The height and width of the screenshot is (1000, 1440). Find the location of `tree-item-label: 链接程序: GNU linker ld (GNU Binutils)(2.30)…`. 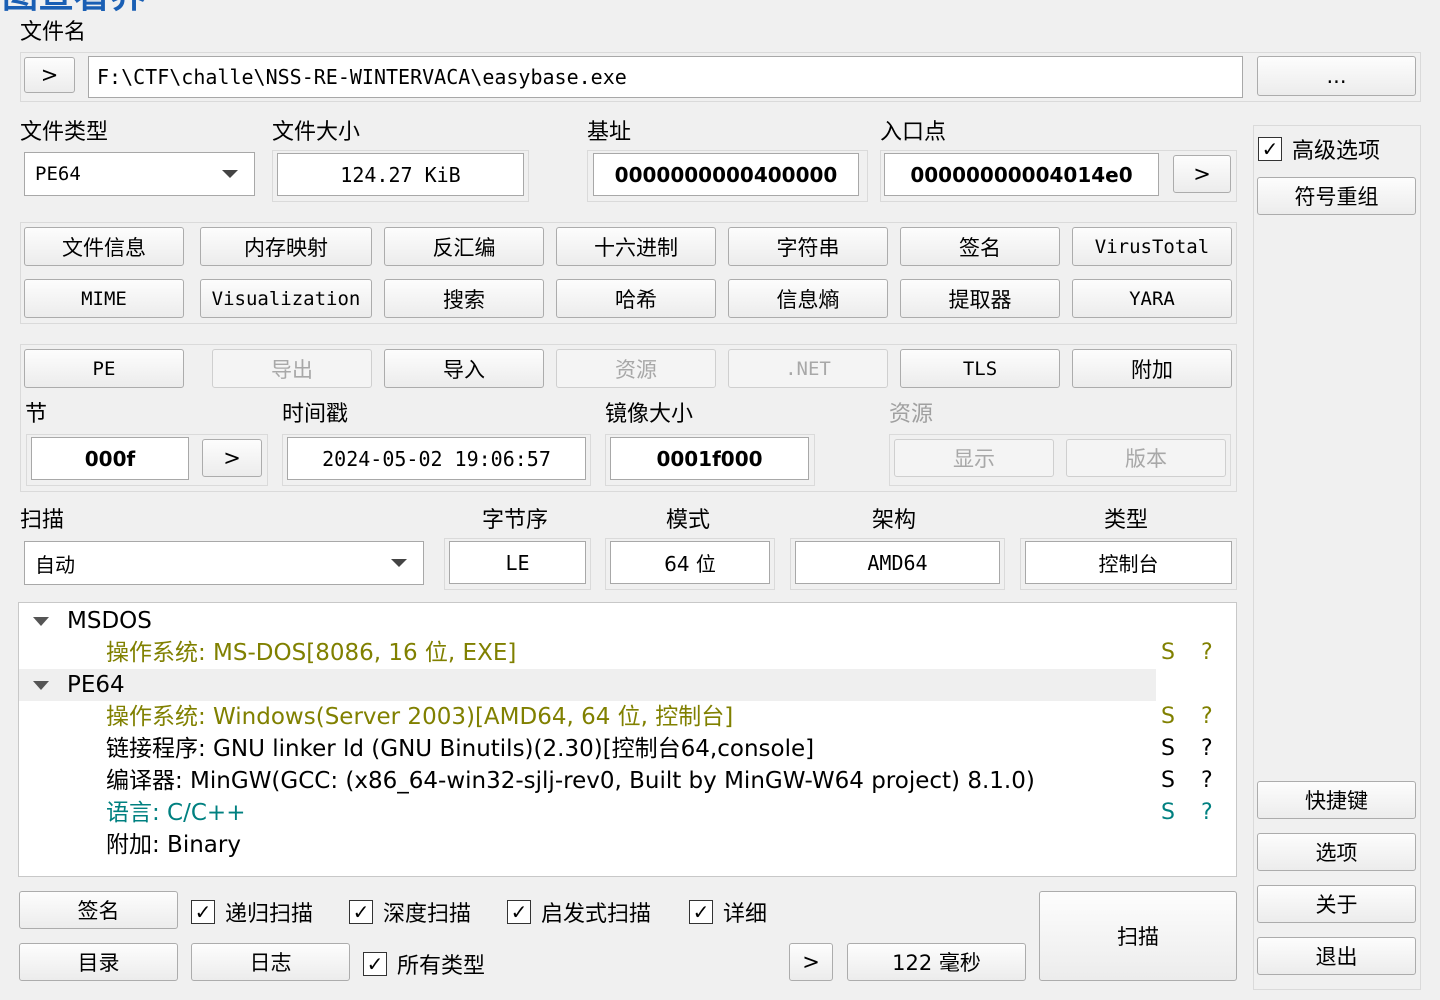

tree-item-label: 链接程序: GNU linker ld (GNU Binutils)(2.30)… is located at coordinates (460, 749).